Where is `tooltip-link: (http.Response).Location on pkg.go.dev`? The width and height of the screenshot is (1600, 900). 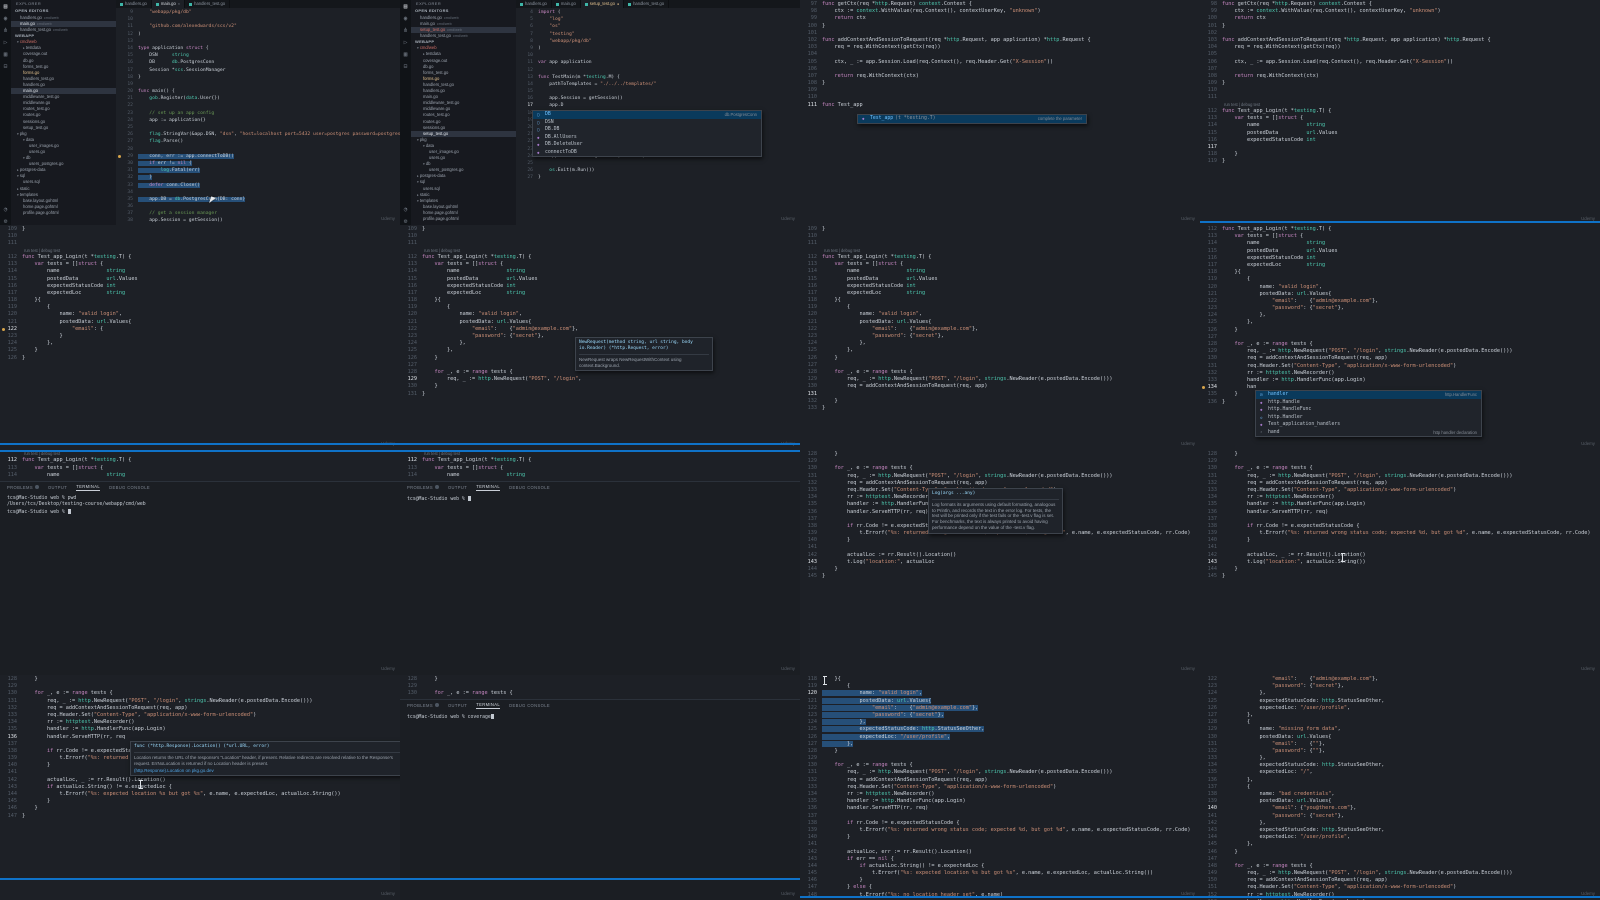 tooltip-link: (http.Response).Location on pkg.go.dev is located at coordinates (267, 770).